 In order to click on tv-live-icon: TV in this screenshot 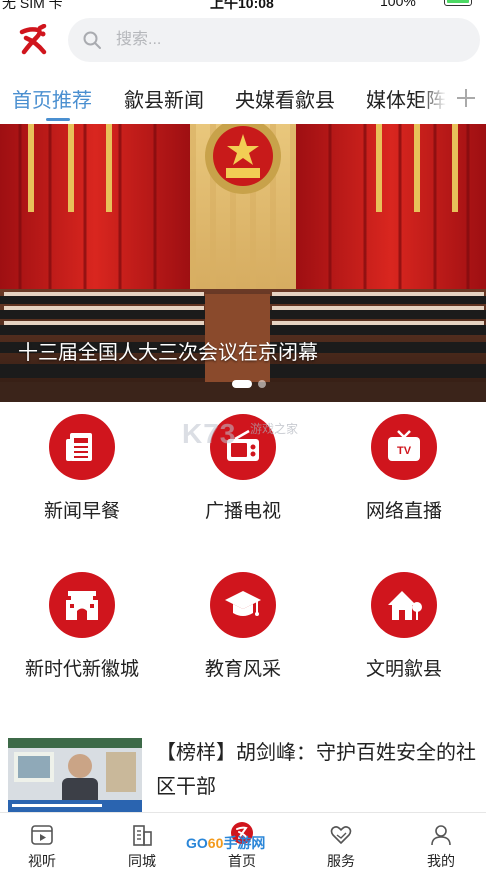, I will do `click(404, 445)`.